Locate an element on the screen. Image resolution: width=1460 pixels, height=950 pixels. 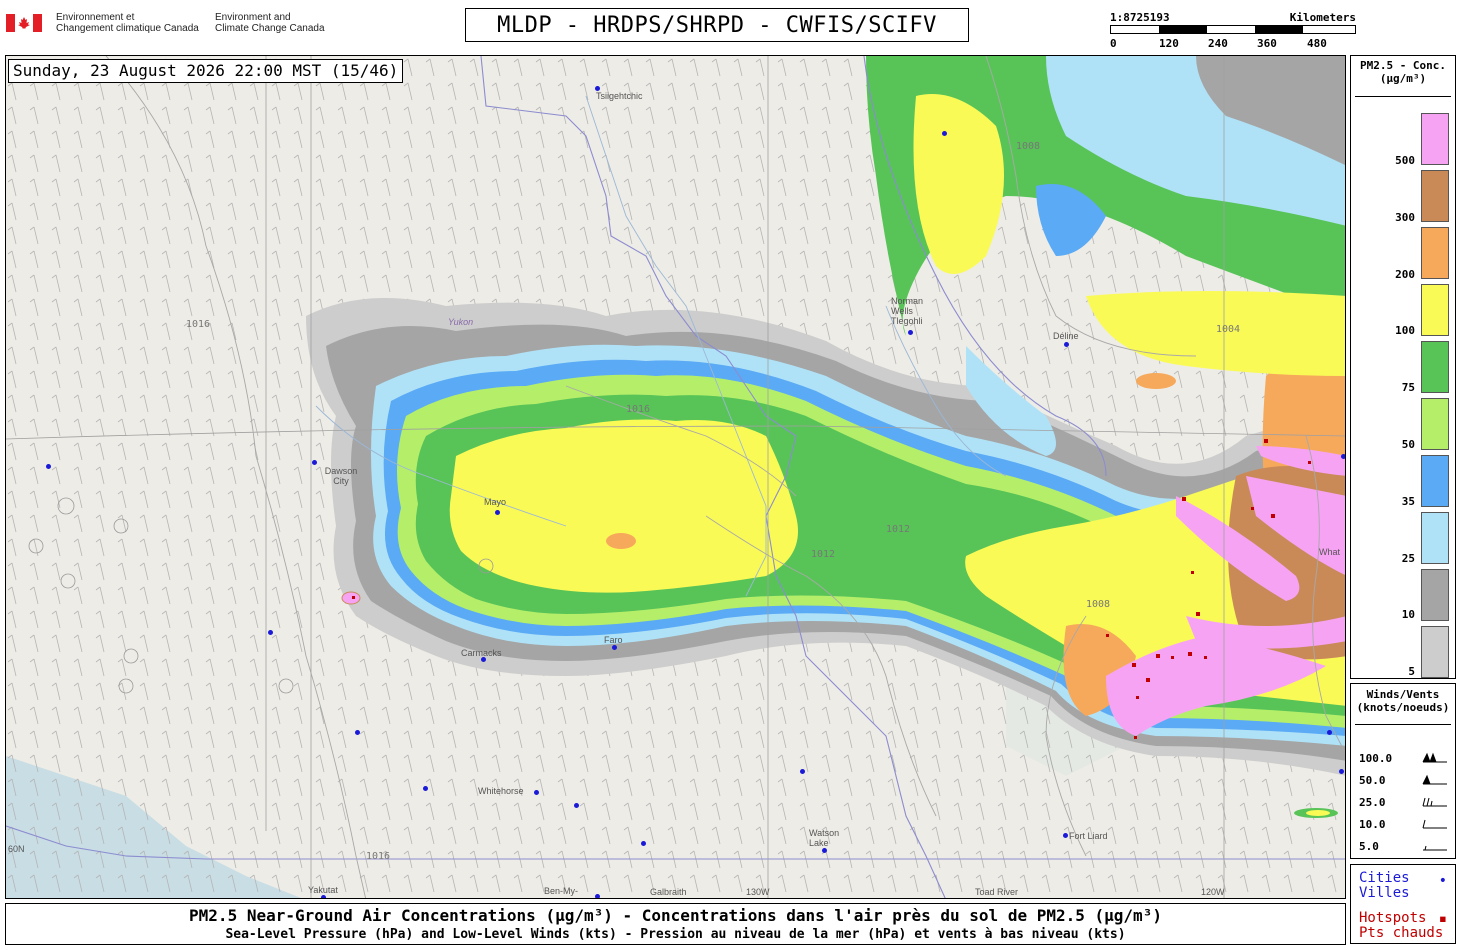
legend-label: 10 is located at coordinates (1408, 614).